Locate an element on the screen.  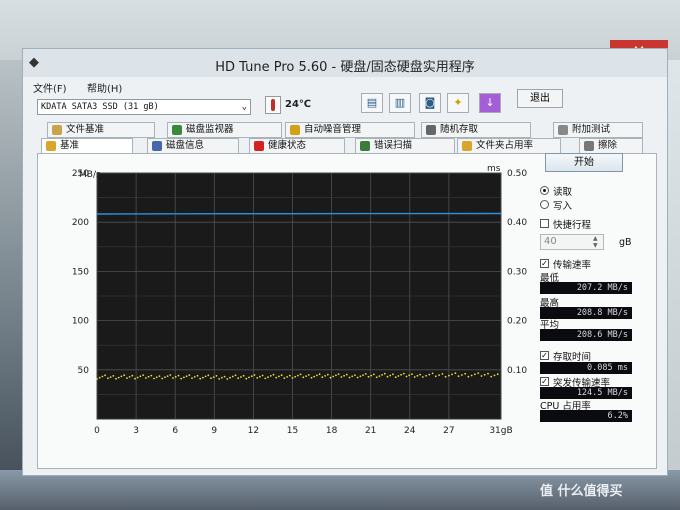
y-axis-left-unit: MB/s is located at coordinates (90, 175).